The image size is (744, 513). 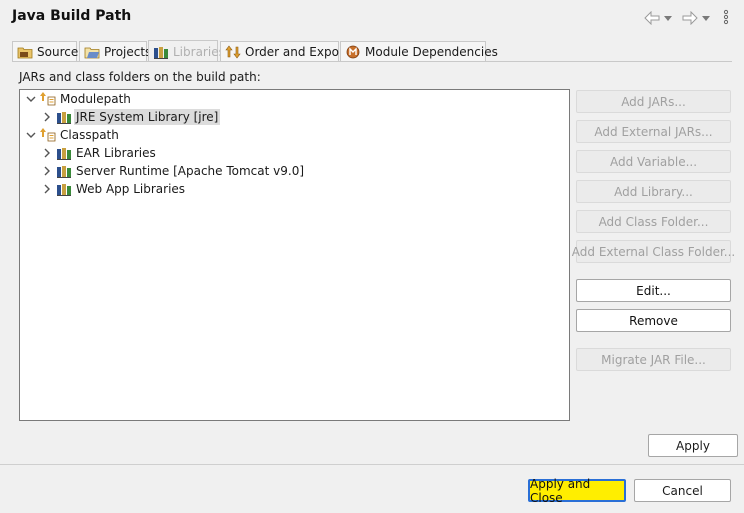 What do you see at coordinates (690, 18) in the screenshot?
I see `forward-arrow-icon` at bounding box center [690, 18].